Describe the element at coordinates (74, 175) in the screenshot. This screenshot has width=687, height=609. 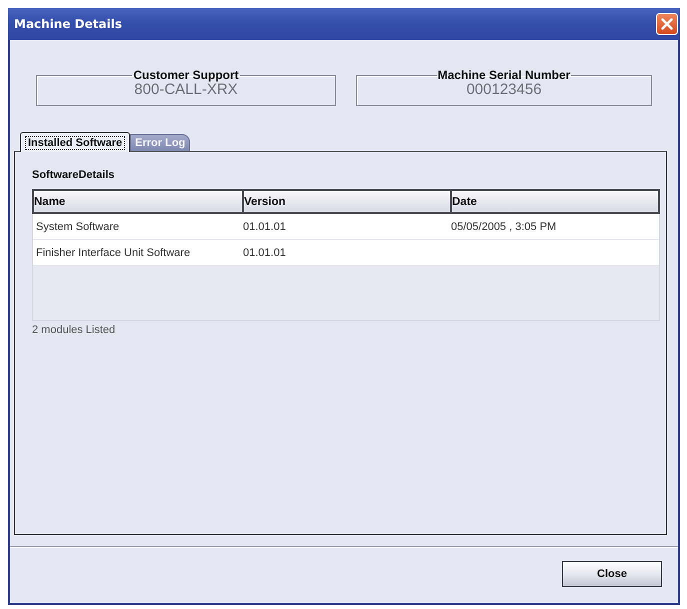
I see `section-title: SoftwareDetails` at that location.